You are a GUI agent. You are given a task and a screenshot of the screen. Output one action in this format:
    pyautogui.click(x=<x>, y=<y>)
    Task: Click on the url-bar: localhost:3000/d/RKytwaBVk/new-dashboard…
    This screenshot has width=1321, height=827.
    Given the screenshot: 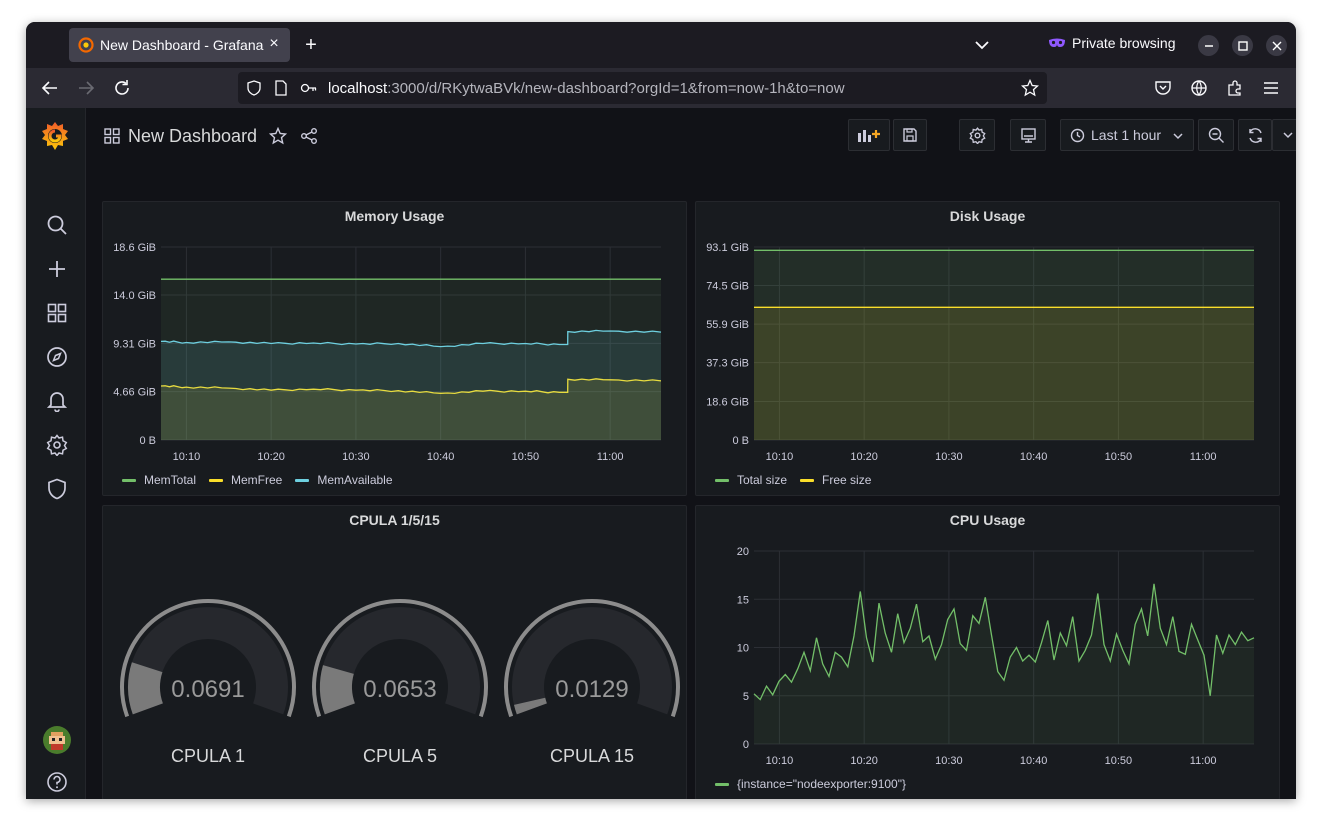 What is the action you would take?
    pyautogui.click(x=642, y=88)
    